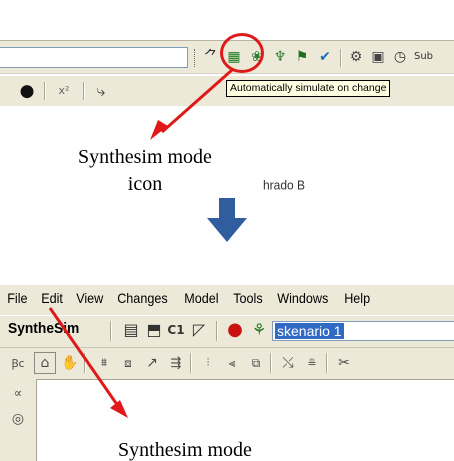  I want to click on menu-view: View, so click(89, 298).